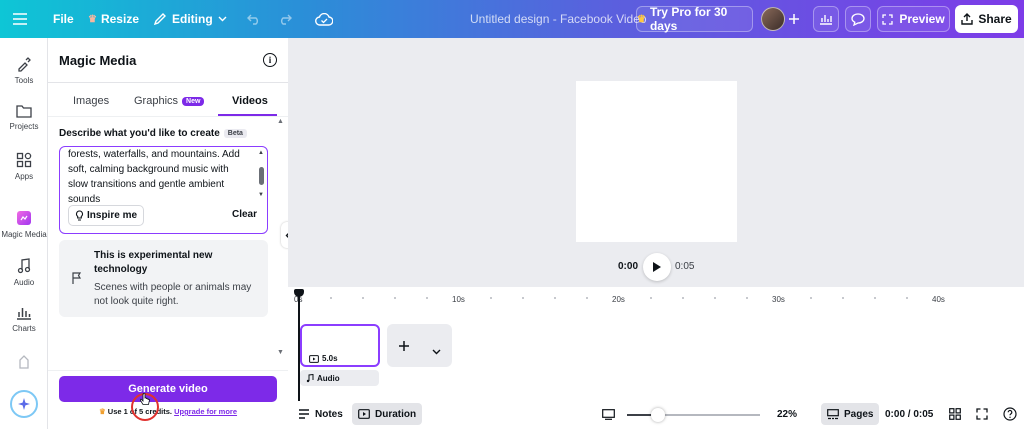 This screenshot has height=429, width=1024. Describe the element at coordinates (858, 19) in the screenshot. I see `comment-icon` at that location.